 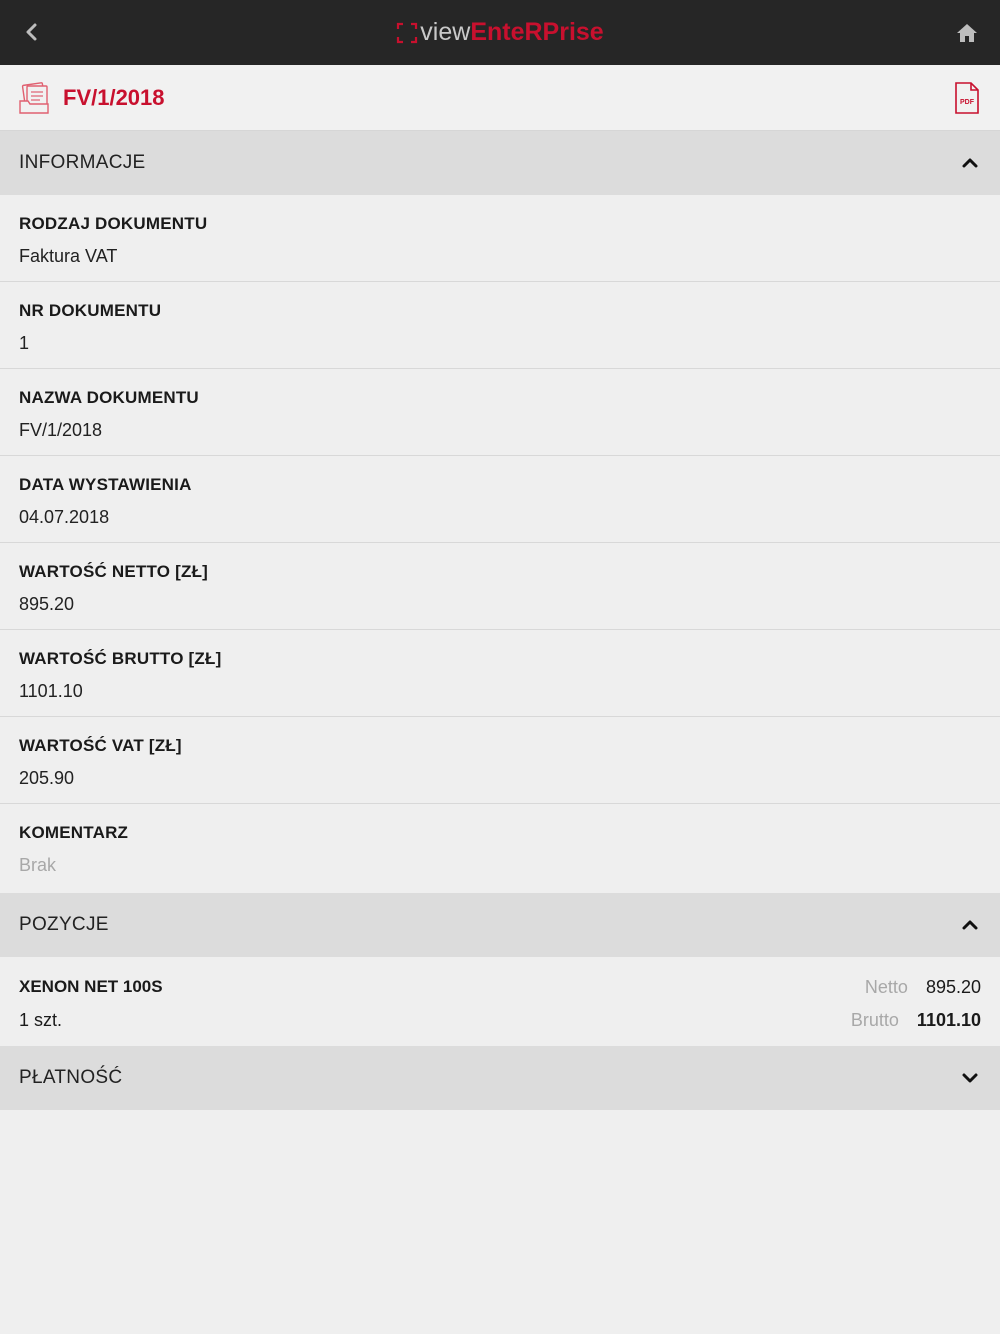 What do you see at coordinates (41, 1020) in the screenshot?
I see `position-quantity: 1 szt.` at bounding box center [41, 1020].